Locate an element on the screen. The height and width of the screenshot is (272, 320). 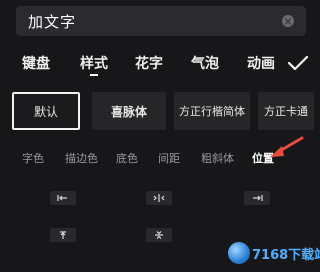
tab-style: 样式 is located at coordinates (94, 63).